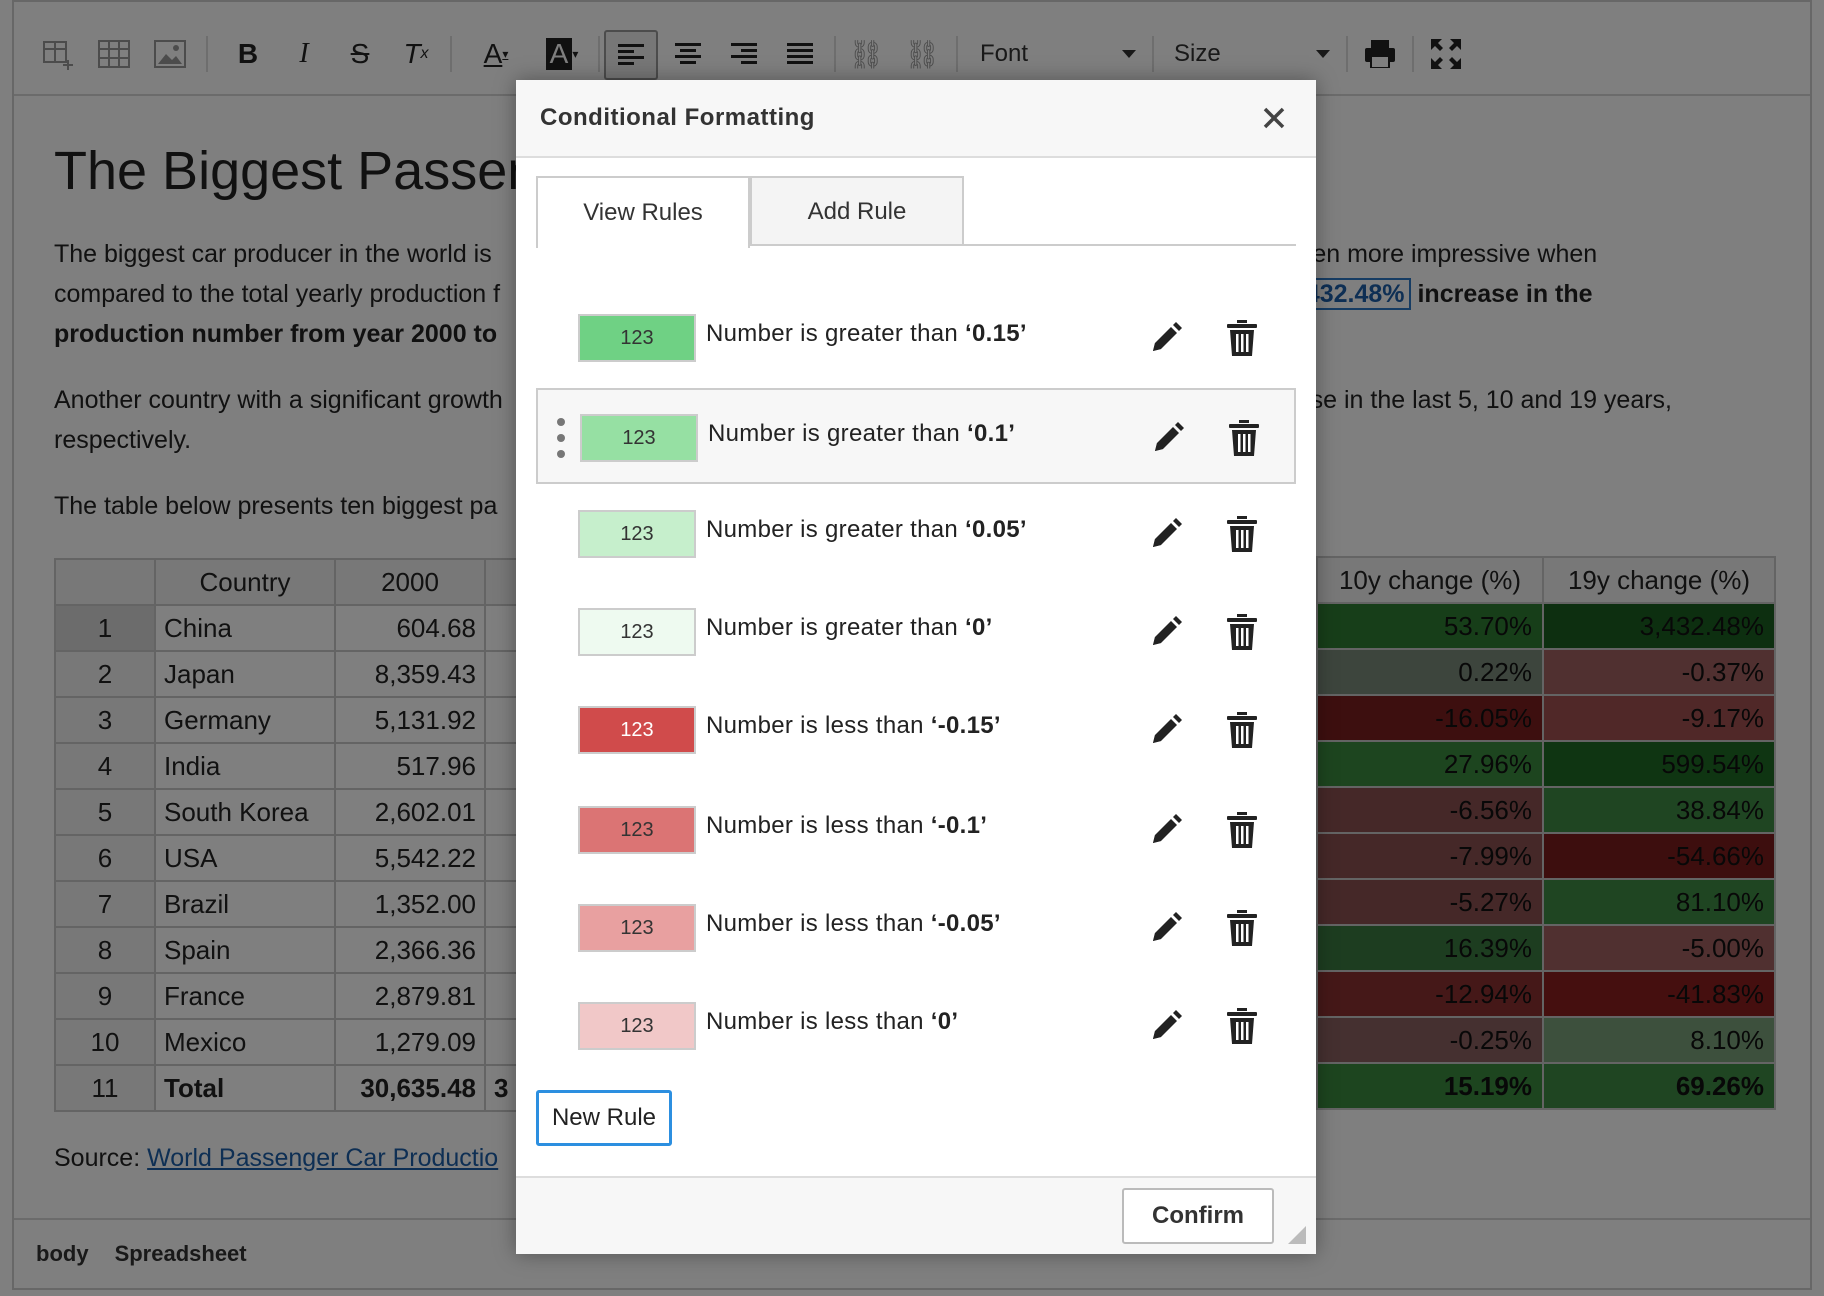 This screenshot has width=1824, height=1296. I want to click on rule-row: 123 Number is less than ‘0’, so click(916, 1026).